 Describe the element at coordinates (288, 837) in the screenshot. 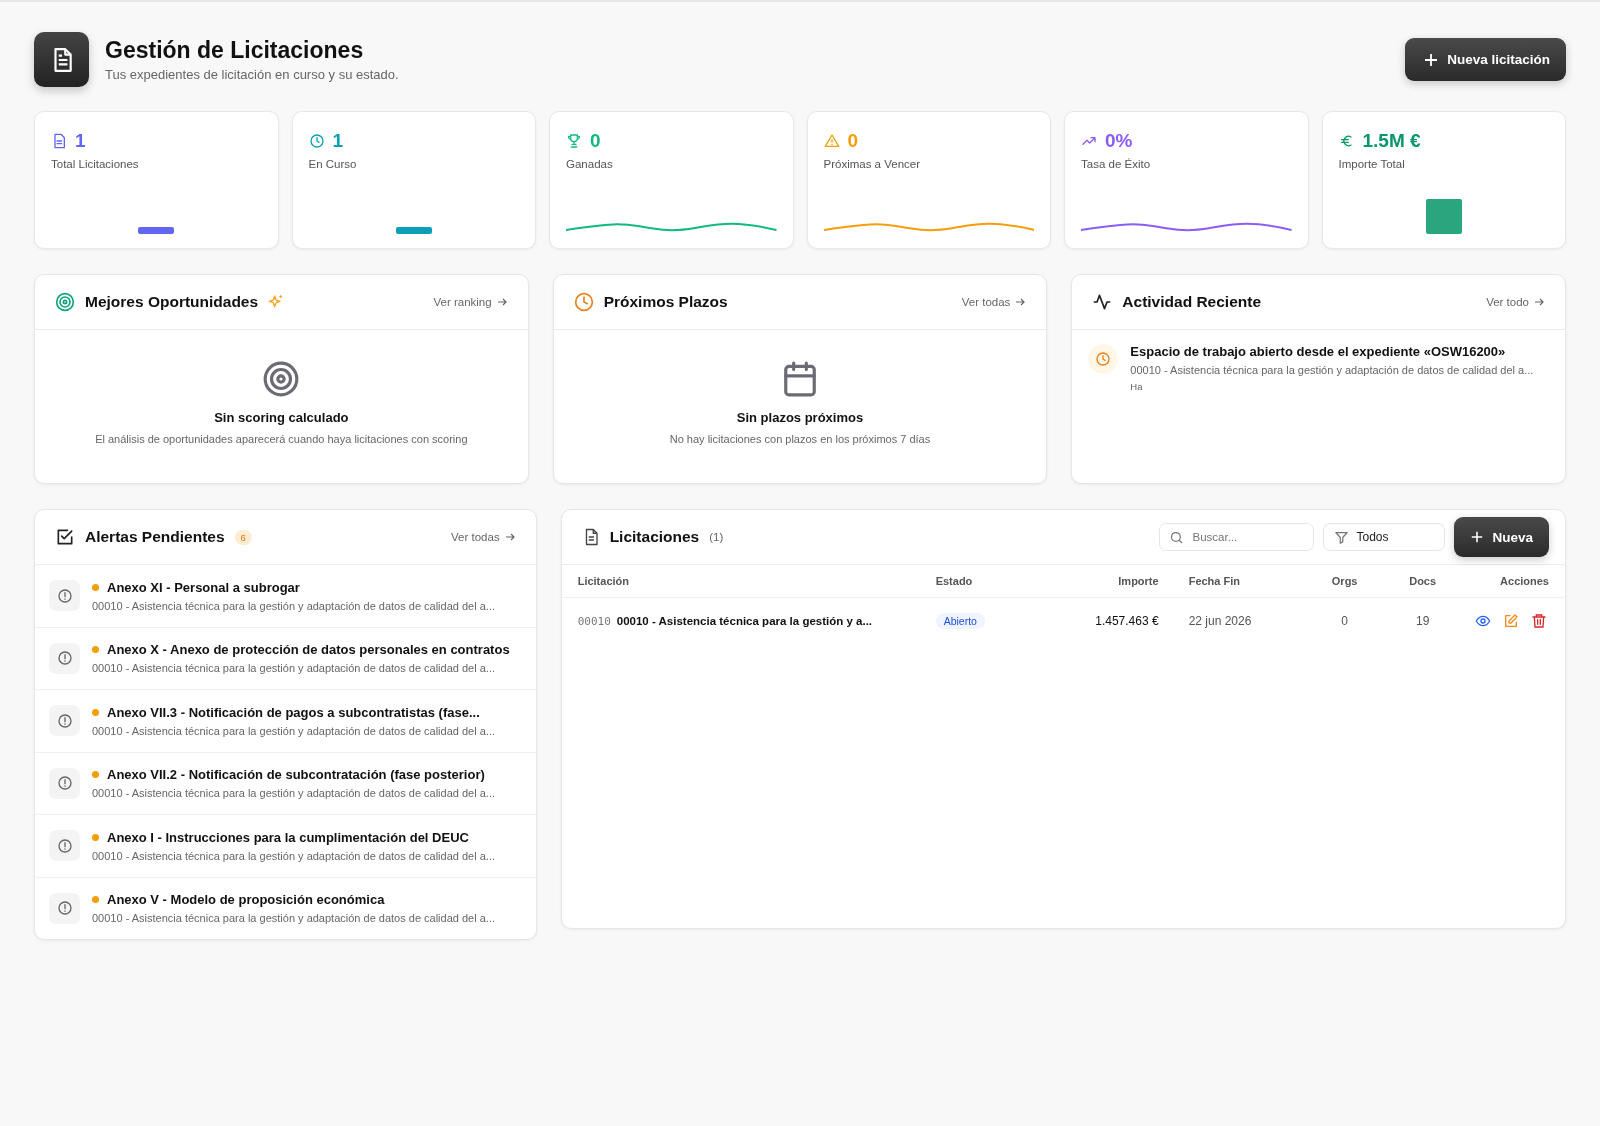

I see `alert-title: Anexo I - Instrucciones para la cumplimentación del DEUC` at that location.